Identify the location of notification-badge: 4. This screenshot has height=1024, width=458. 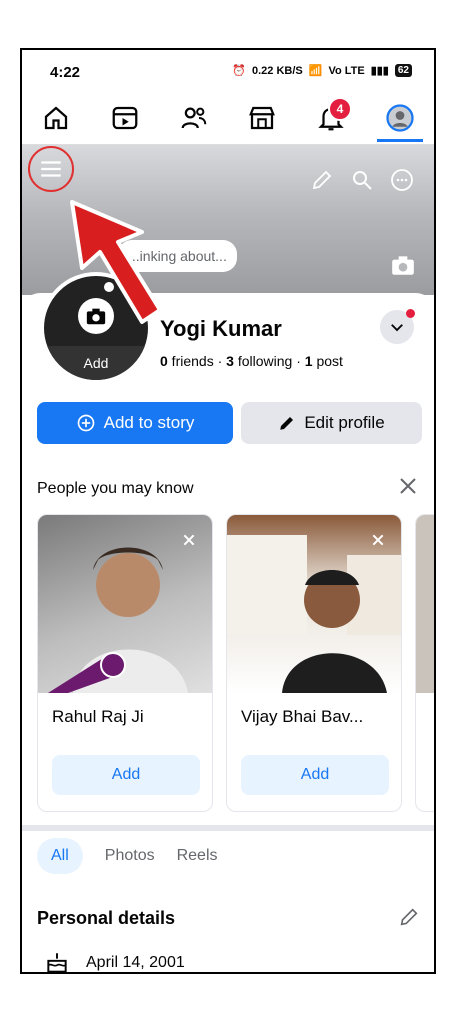
(339, 109).